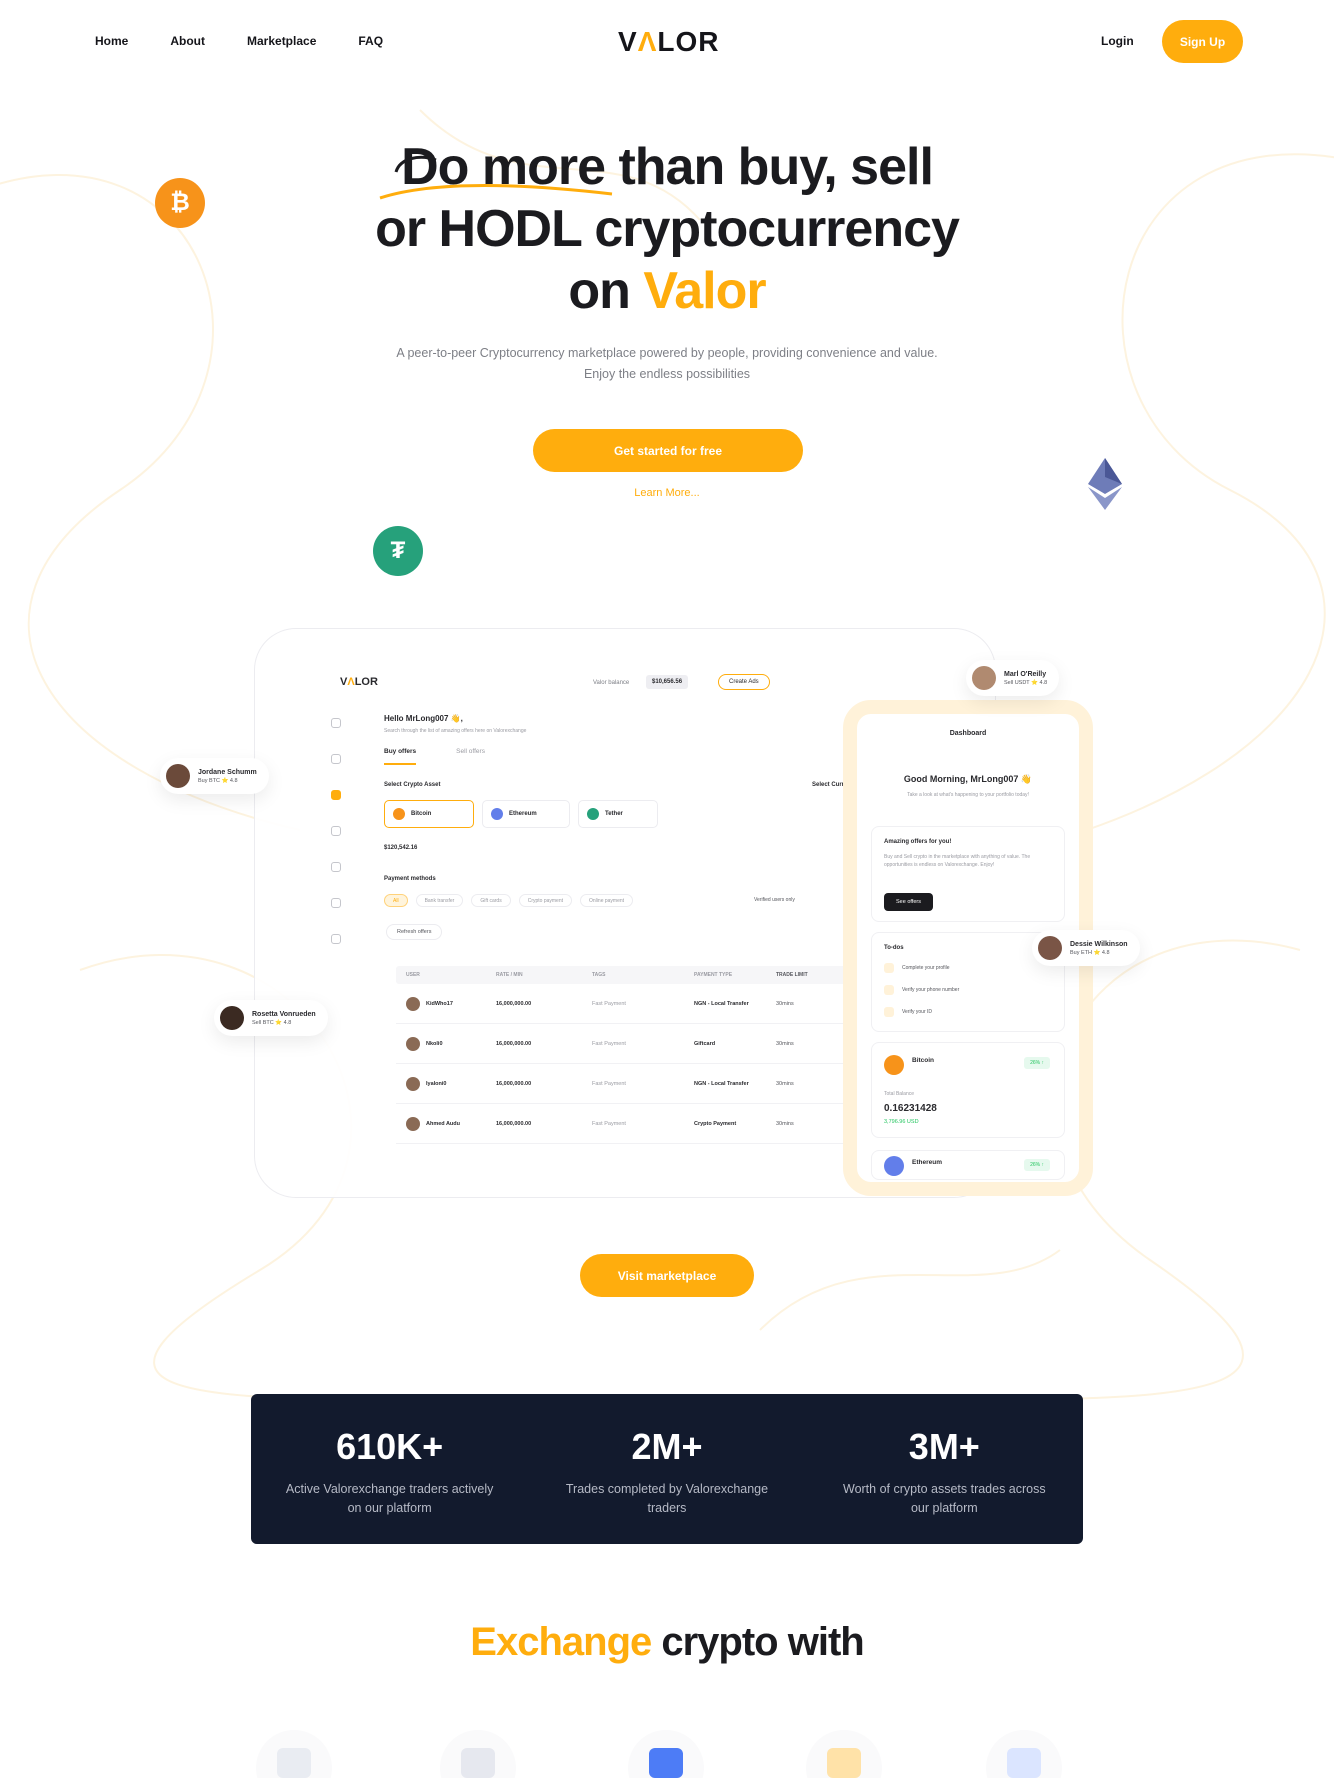 The height and width of the screenshot is (1778, 1334). I want to click on card-icon, so click(478, 1754).